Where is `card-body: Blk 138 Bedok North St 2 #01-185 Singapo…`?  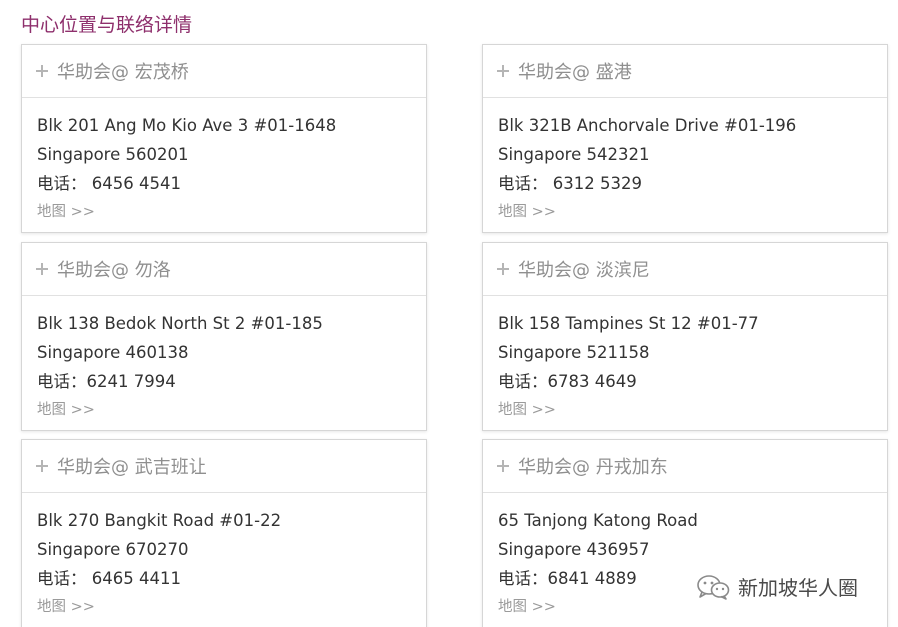
card-body: Blk 138 Bedok North St 2 #01-185 Singapo… is located at coordinates (224, 360).